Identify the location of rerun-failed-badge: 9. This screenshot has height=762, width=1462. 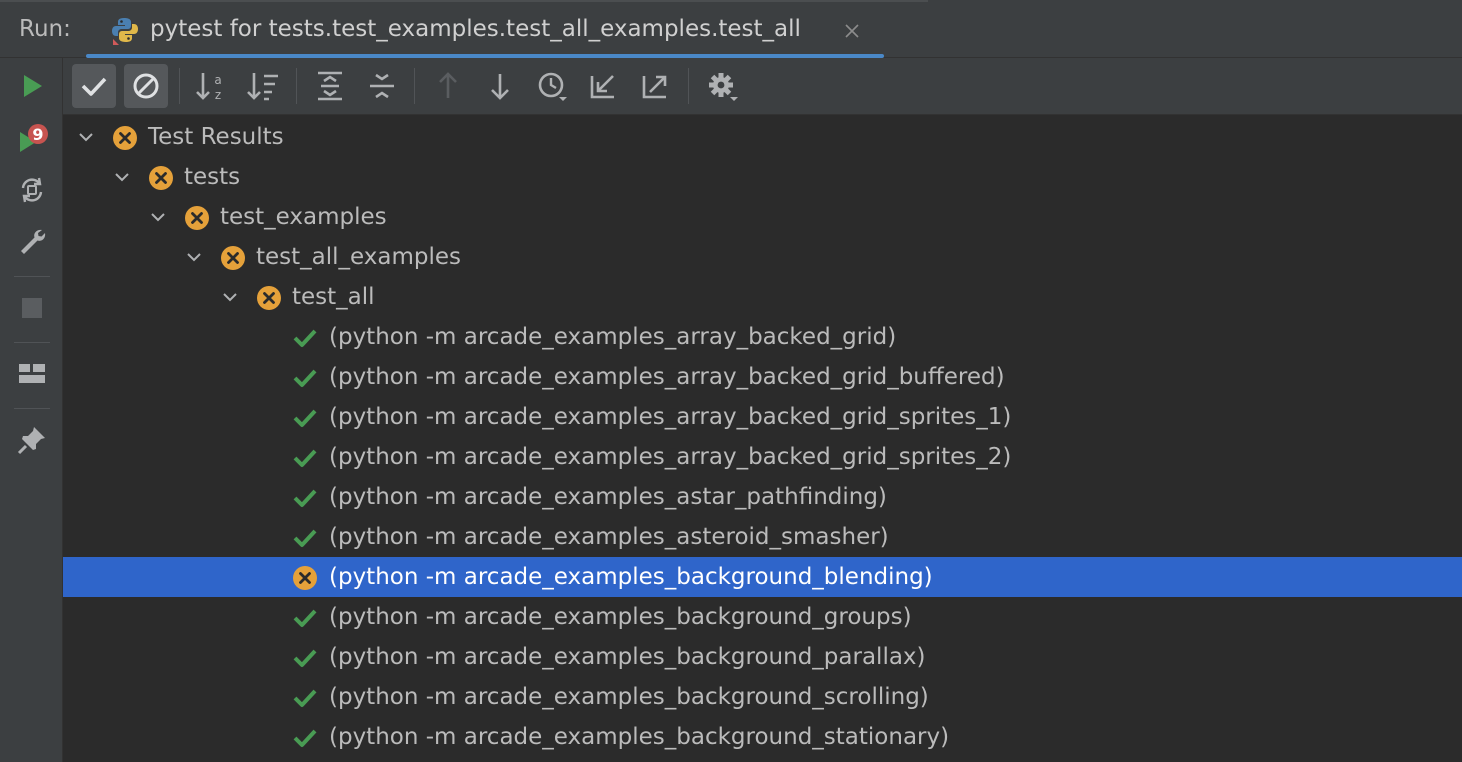
(37, 134).